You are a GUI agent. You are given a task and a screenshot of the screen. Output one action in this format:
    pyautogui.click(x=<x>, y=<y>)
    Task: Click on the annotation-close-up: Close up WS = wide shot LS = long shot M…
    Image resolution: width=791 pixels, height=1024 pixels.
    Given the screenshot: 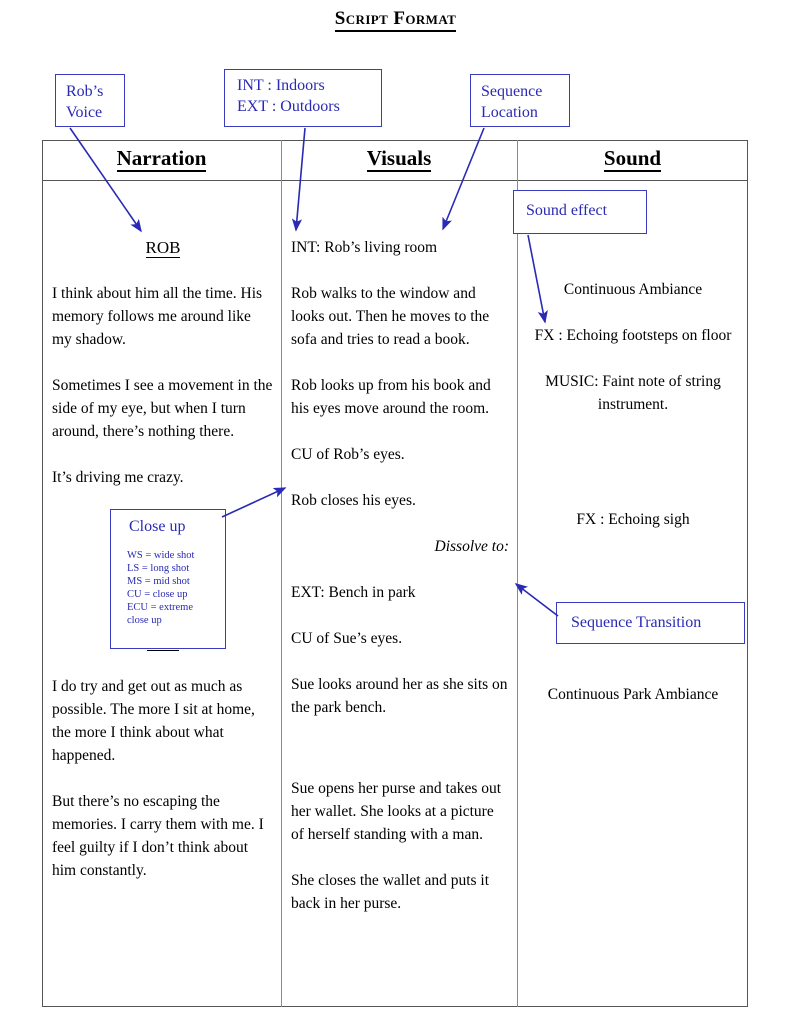 What is the action you would take?
    pyautogui.click(x=168, y=579)
    